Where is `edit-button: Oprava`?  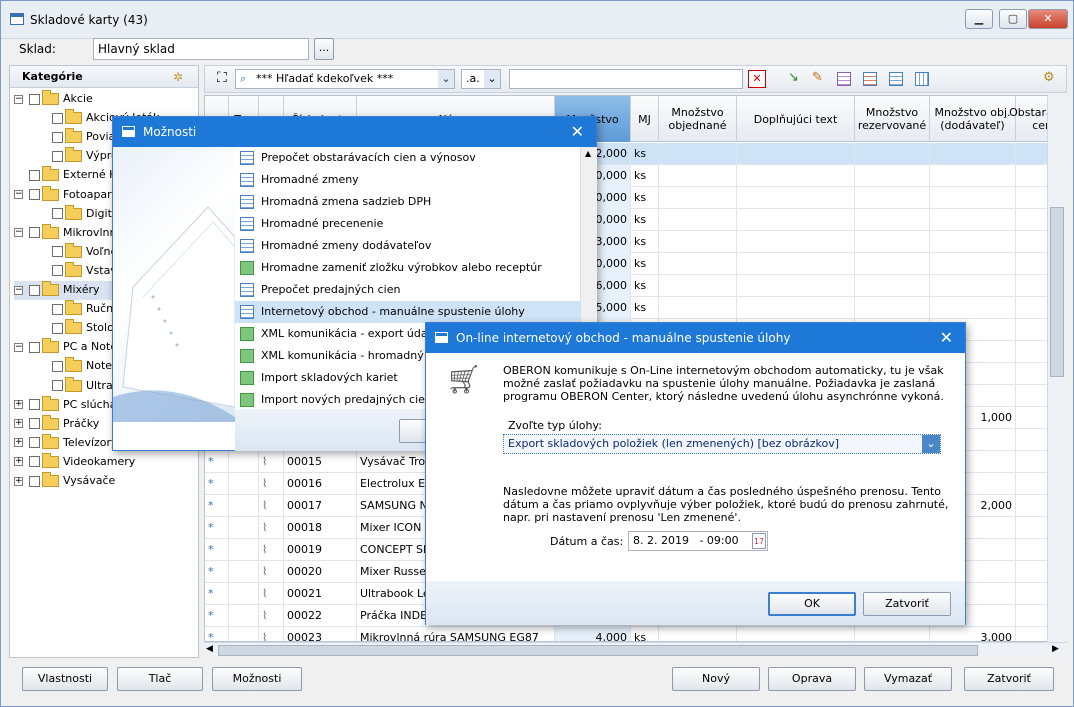 edit-button: Oprava is located at coordinates (812, 679).